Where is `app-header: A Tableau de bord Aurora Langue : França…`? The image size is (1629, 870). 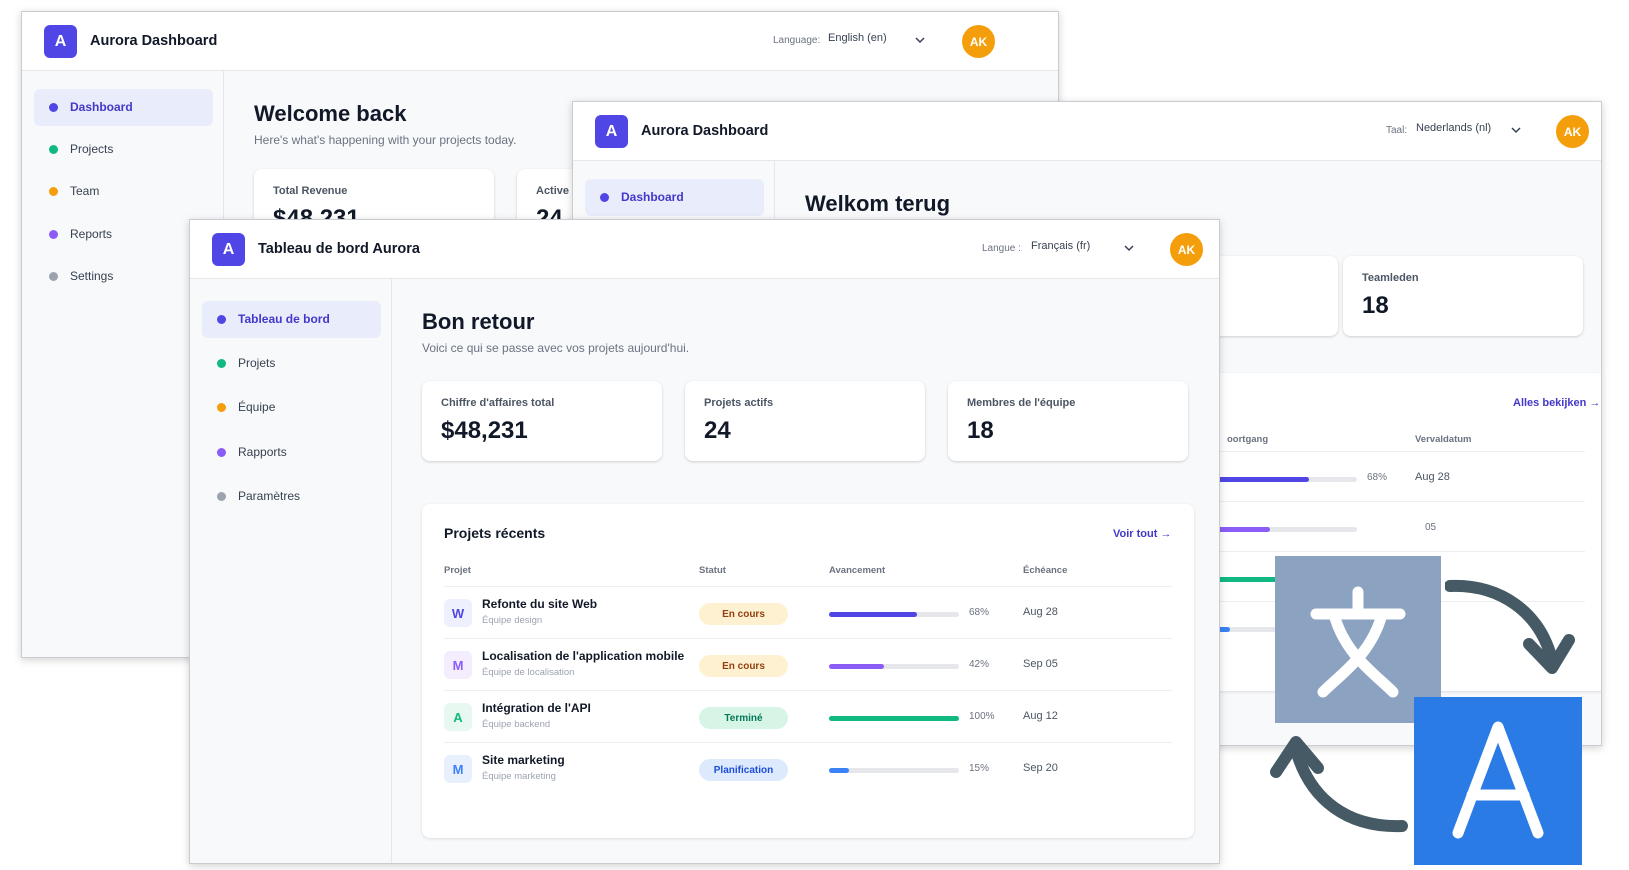
app-header: A Tableau de bord Aurora Langue : França… is located at coordinates (704, 249).